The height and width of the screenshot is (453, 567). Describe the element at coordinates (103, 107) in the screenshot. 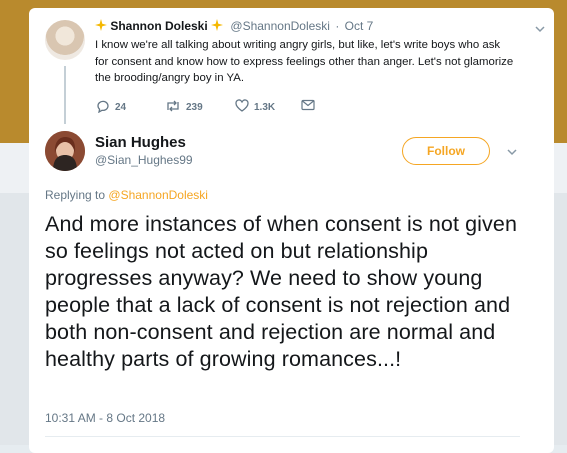

I see `reply-icon` at that location.